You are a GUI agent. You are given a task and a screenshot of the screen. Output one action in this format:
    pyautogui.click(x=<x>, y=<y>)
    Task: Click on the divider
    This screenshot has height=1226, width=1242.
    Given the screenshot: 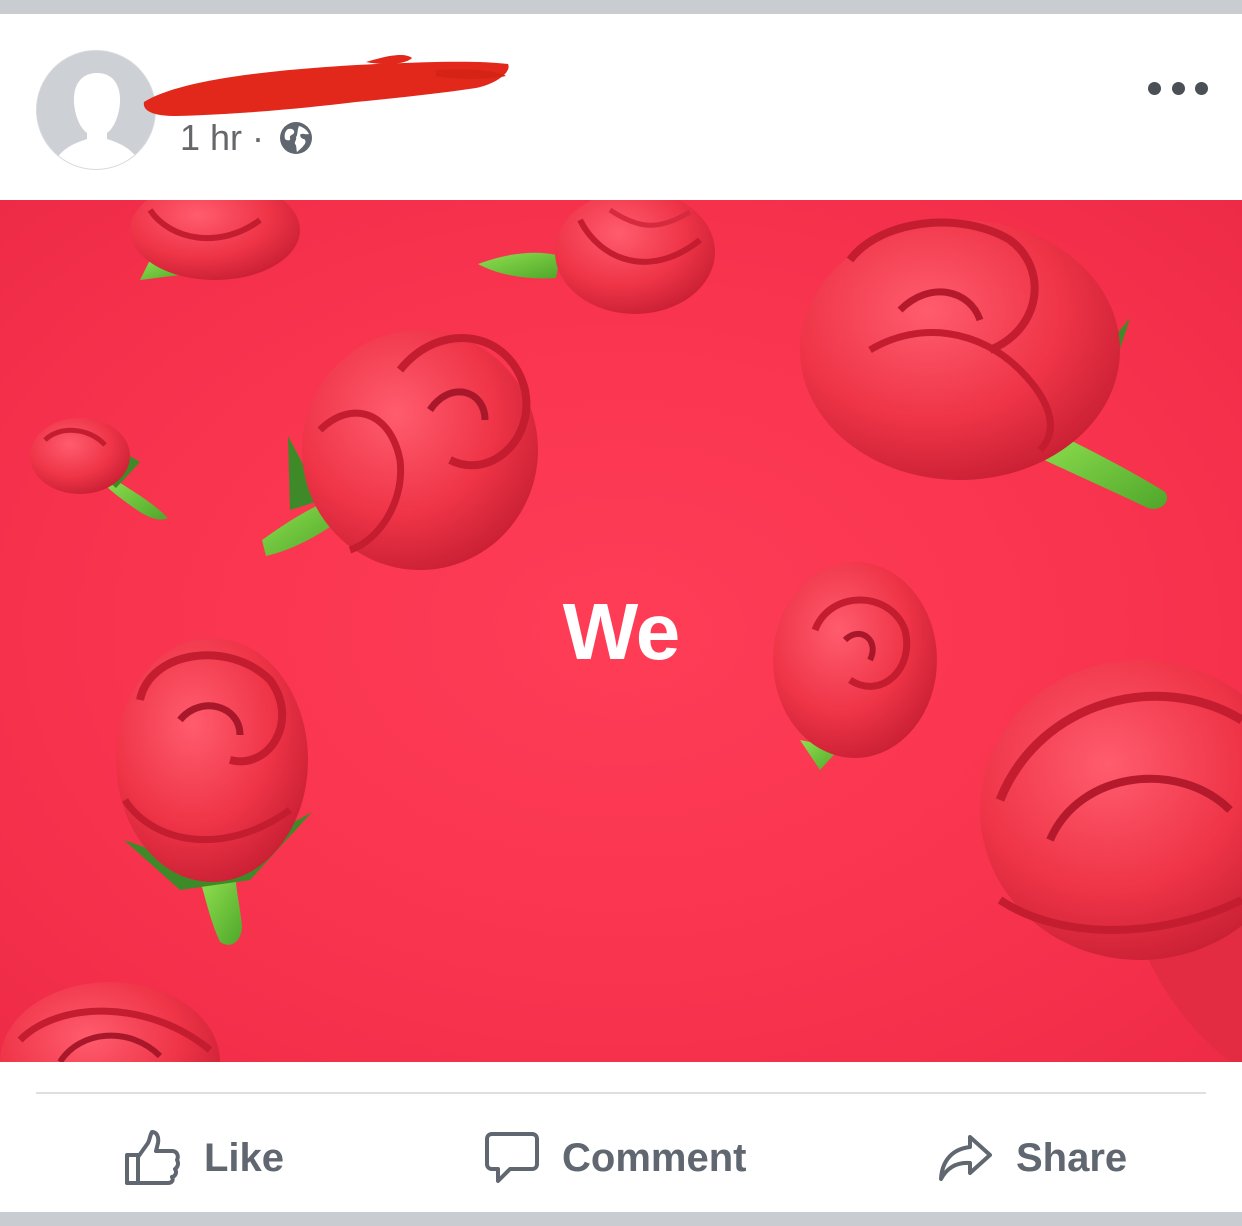 What is the action you would take?
    pyautogui.click(x=621, y=1093)
    